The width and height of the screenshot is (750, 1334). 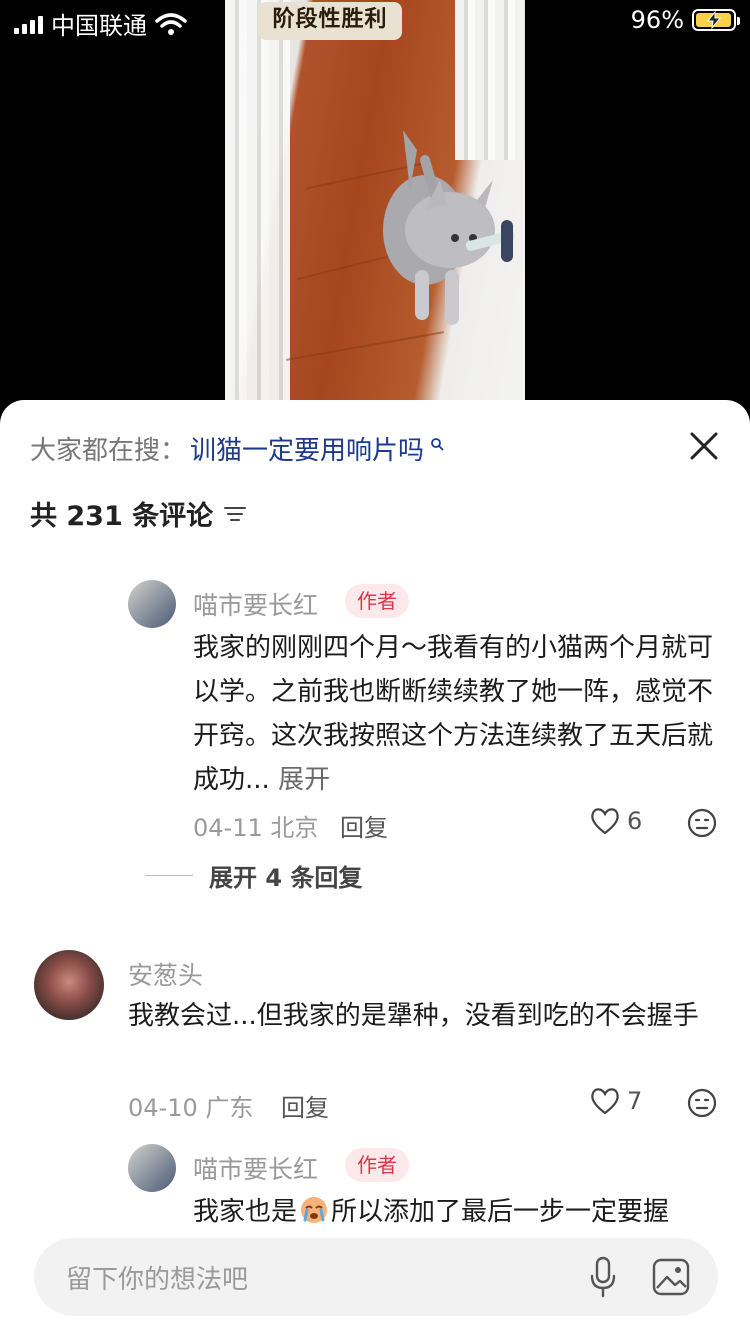 I want to click on comment-text: 我家也是 所以添加了最后一步一定要握, so click(x=458, y=1212).